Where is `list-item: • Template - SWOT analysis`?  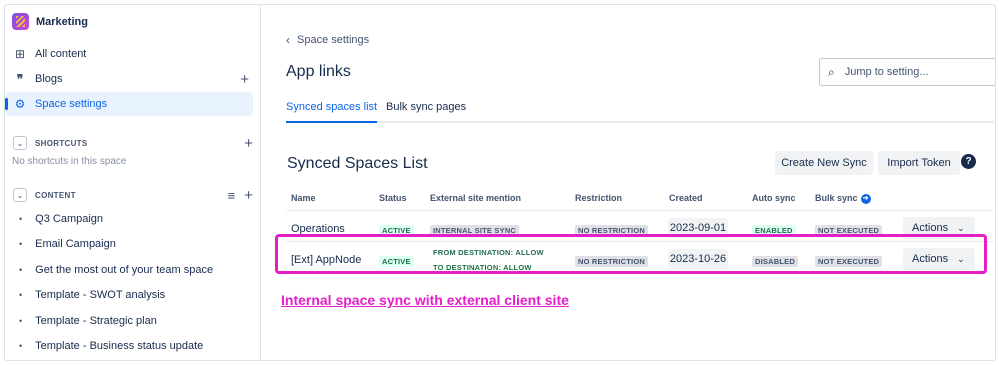 list-item: • Template - SWOT analysis is located at coordinates (92, 295).